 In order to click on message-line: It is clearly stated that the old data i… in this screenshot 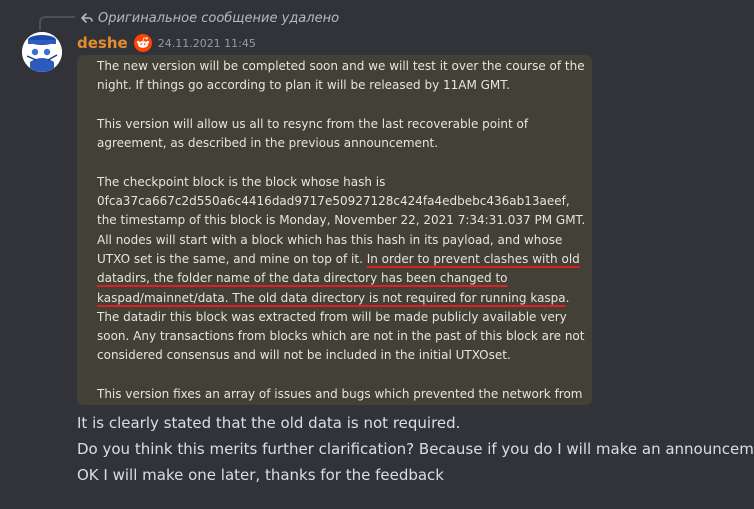, I will do `click(269, 423)`.